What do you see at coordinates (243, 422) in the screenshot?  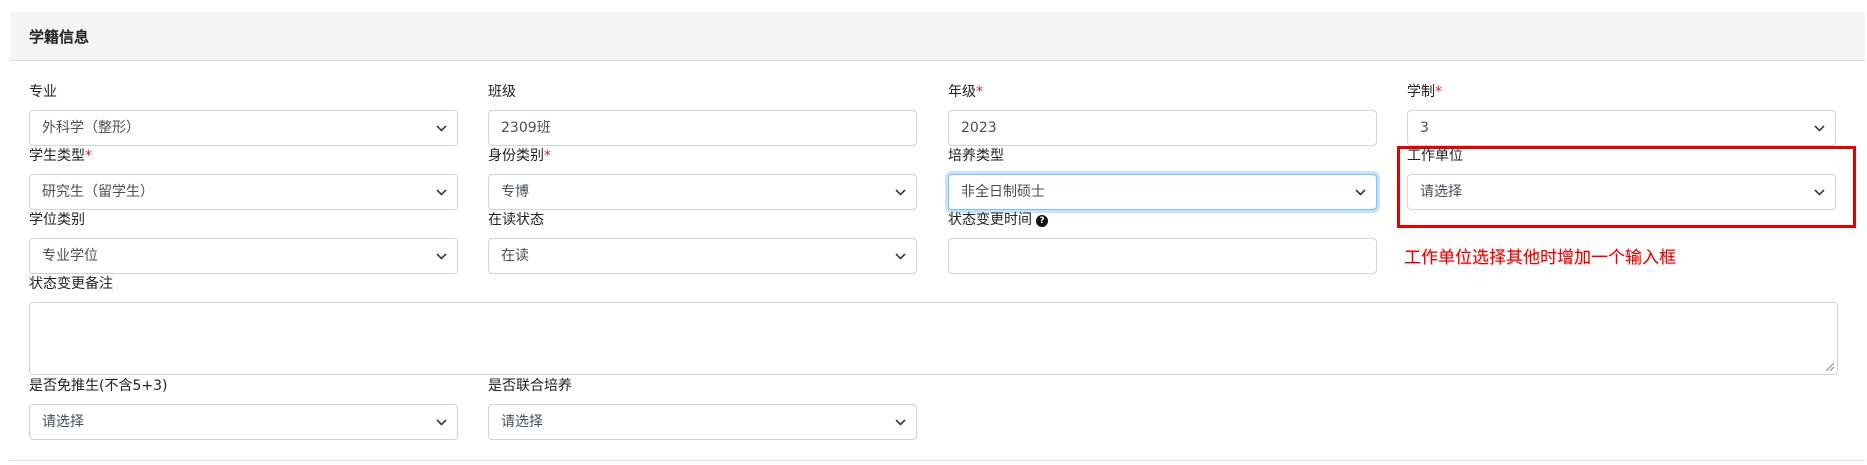 I see `exempt-select: 请选择` at bounding box center [243, 422].